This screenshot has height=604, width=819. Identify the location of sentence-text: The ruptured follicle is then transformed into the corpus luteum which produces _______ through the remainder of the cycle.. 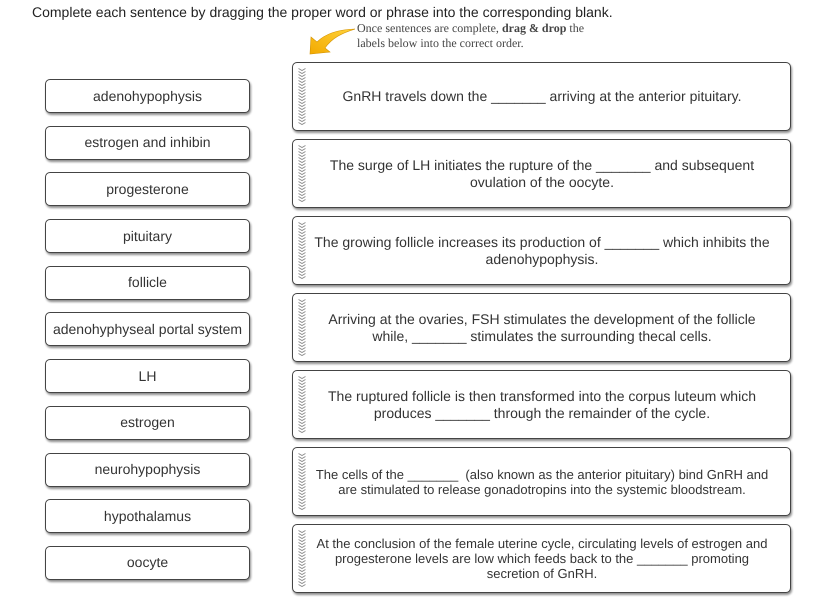
(542, 404).